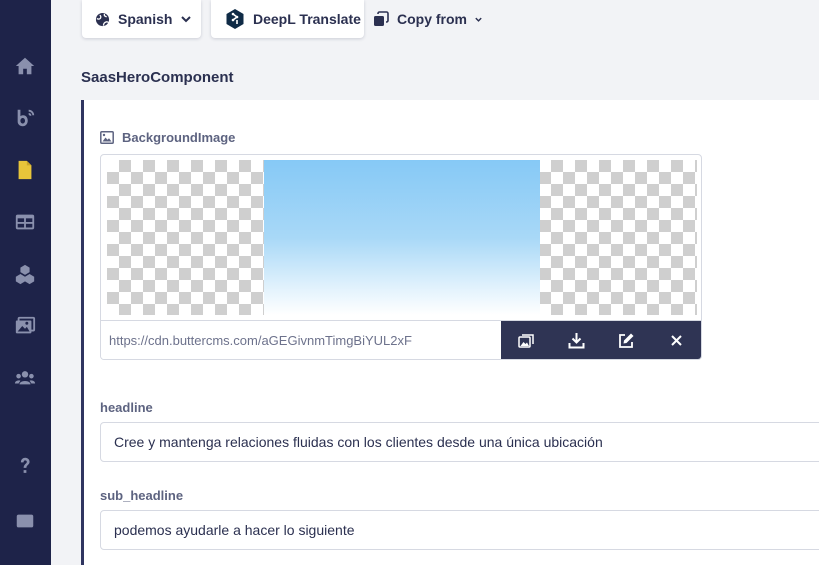 The width and height of the screenshot is (819, 565). I want to click on collections-icon, so click(25, 222).